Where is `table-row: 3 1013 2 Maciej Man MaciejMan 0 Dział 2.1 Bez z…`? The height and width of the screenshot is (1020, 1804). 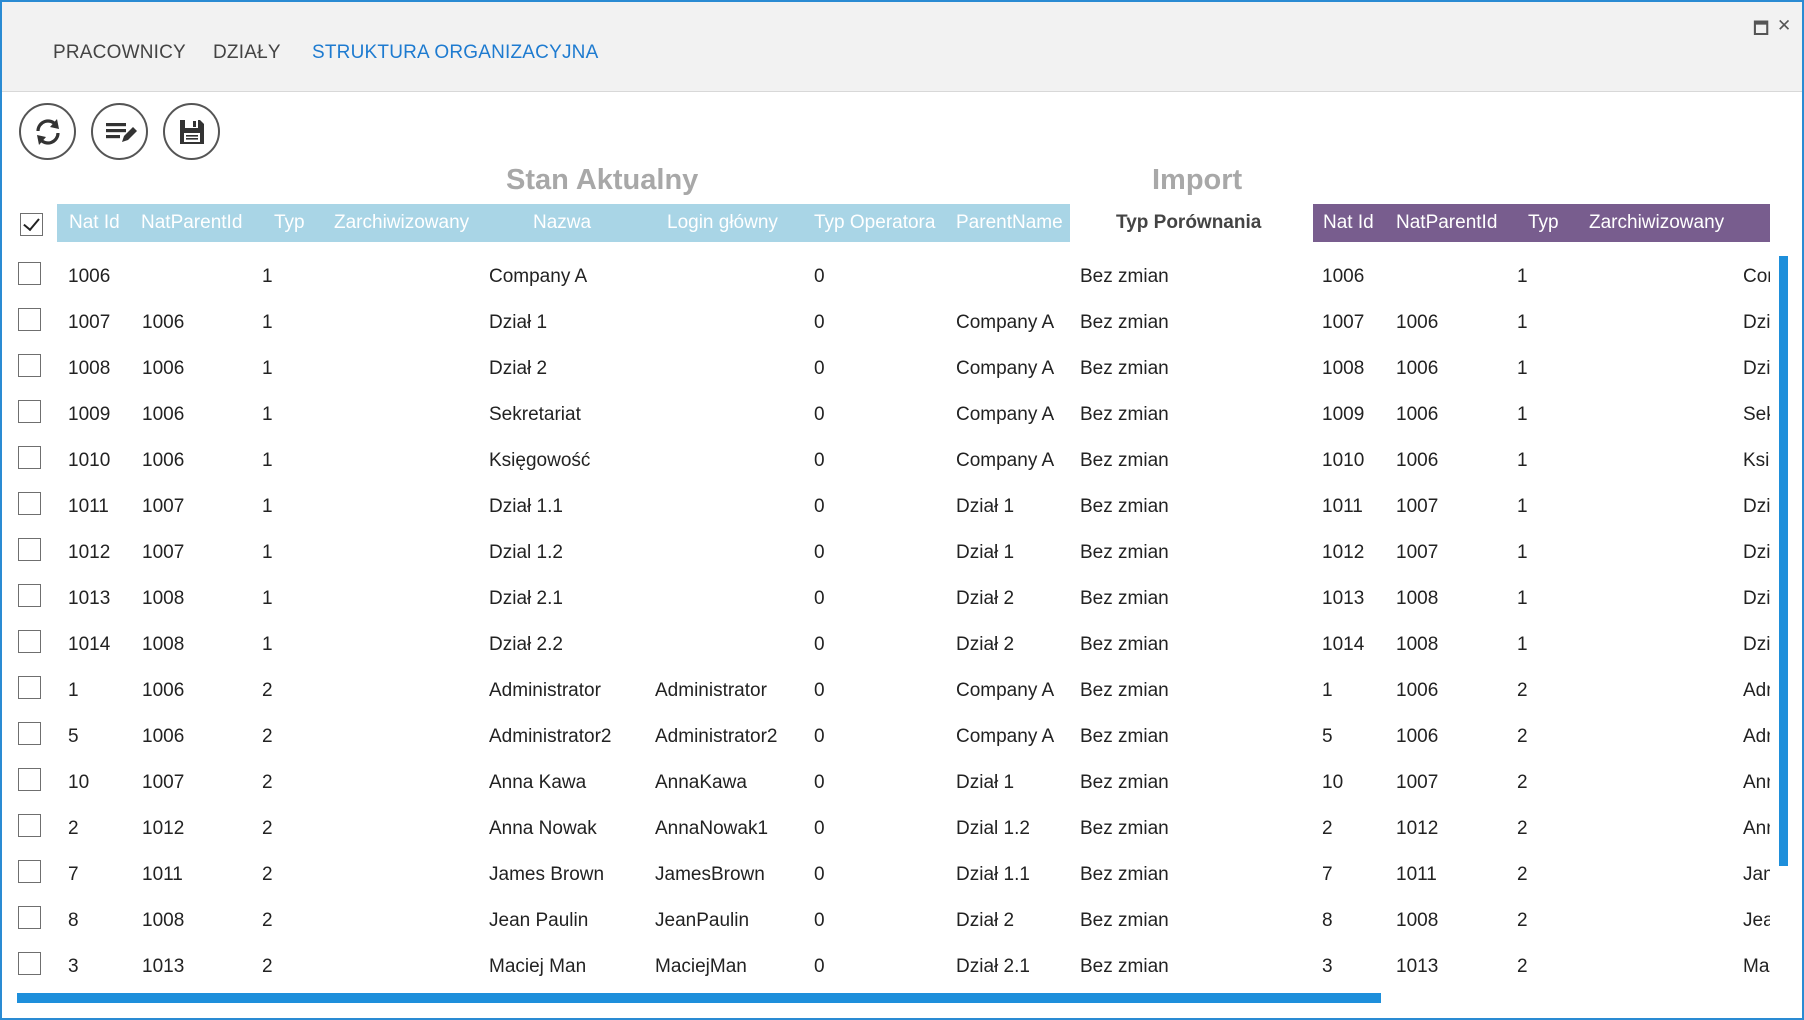 table-row: 3 1013 2 Maciej Man MaciejMan 0 Dział 2.1 Bez z… is located at coordinates (902, 967).